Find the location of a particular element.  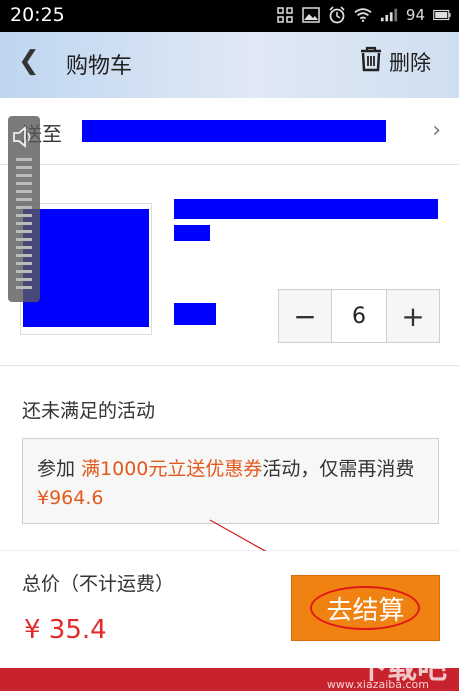

checkout-label: 去结算 is located at coordinates (365, 610).